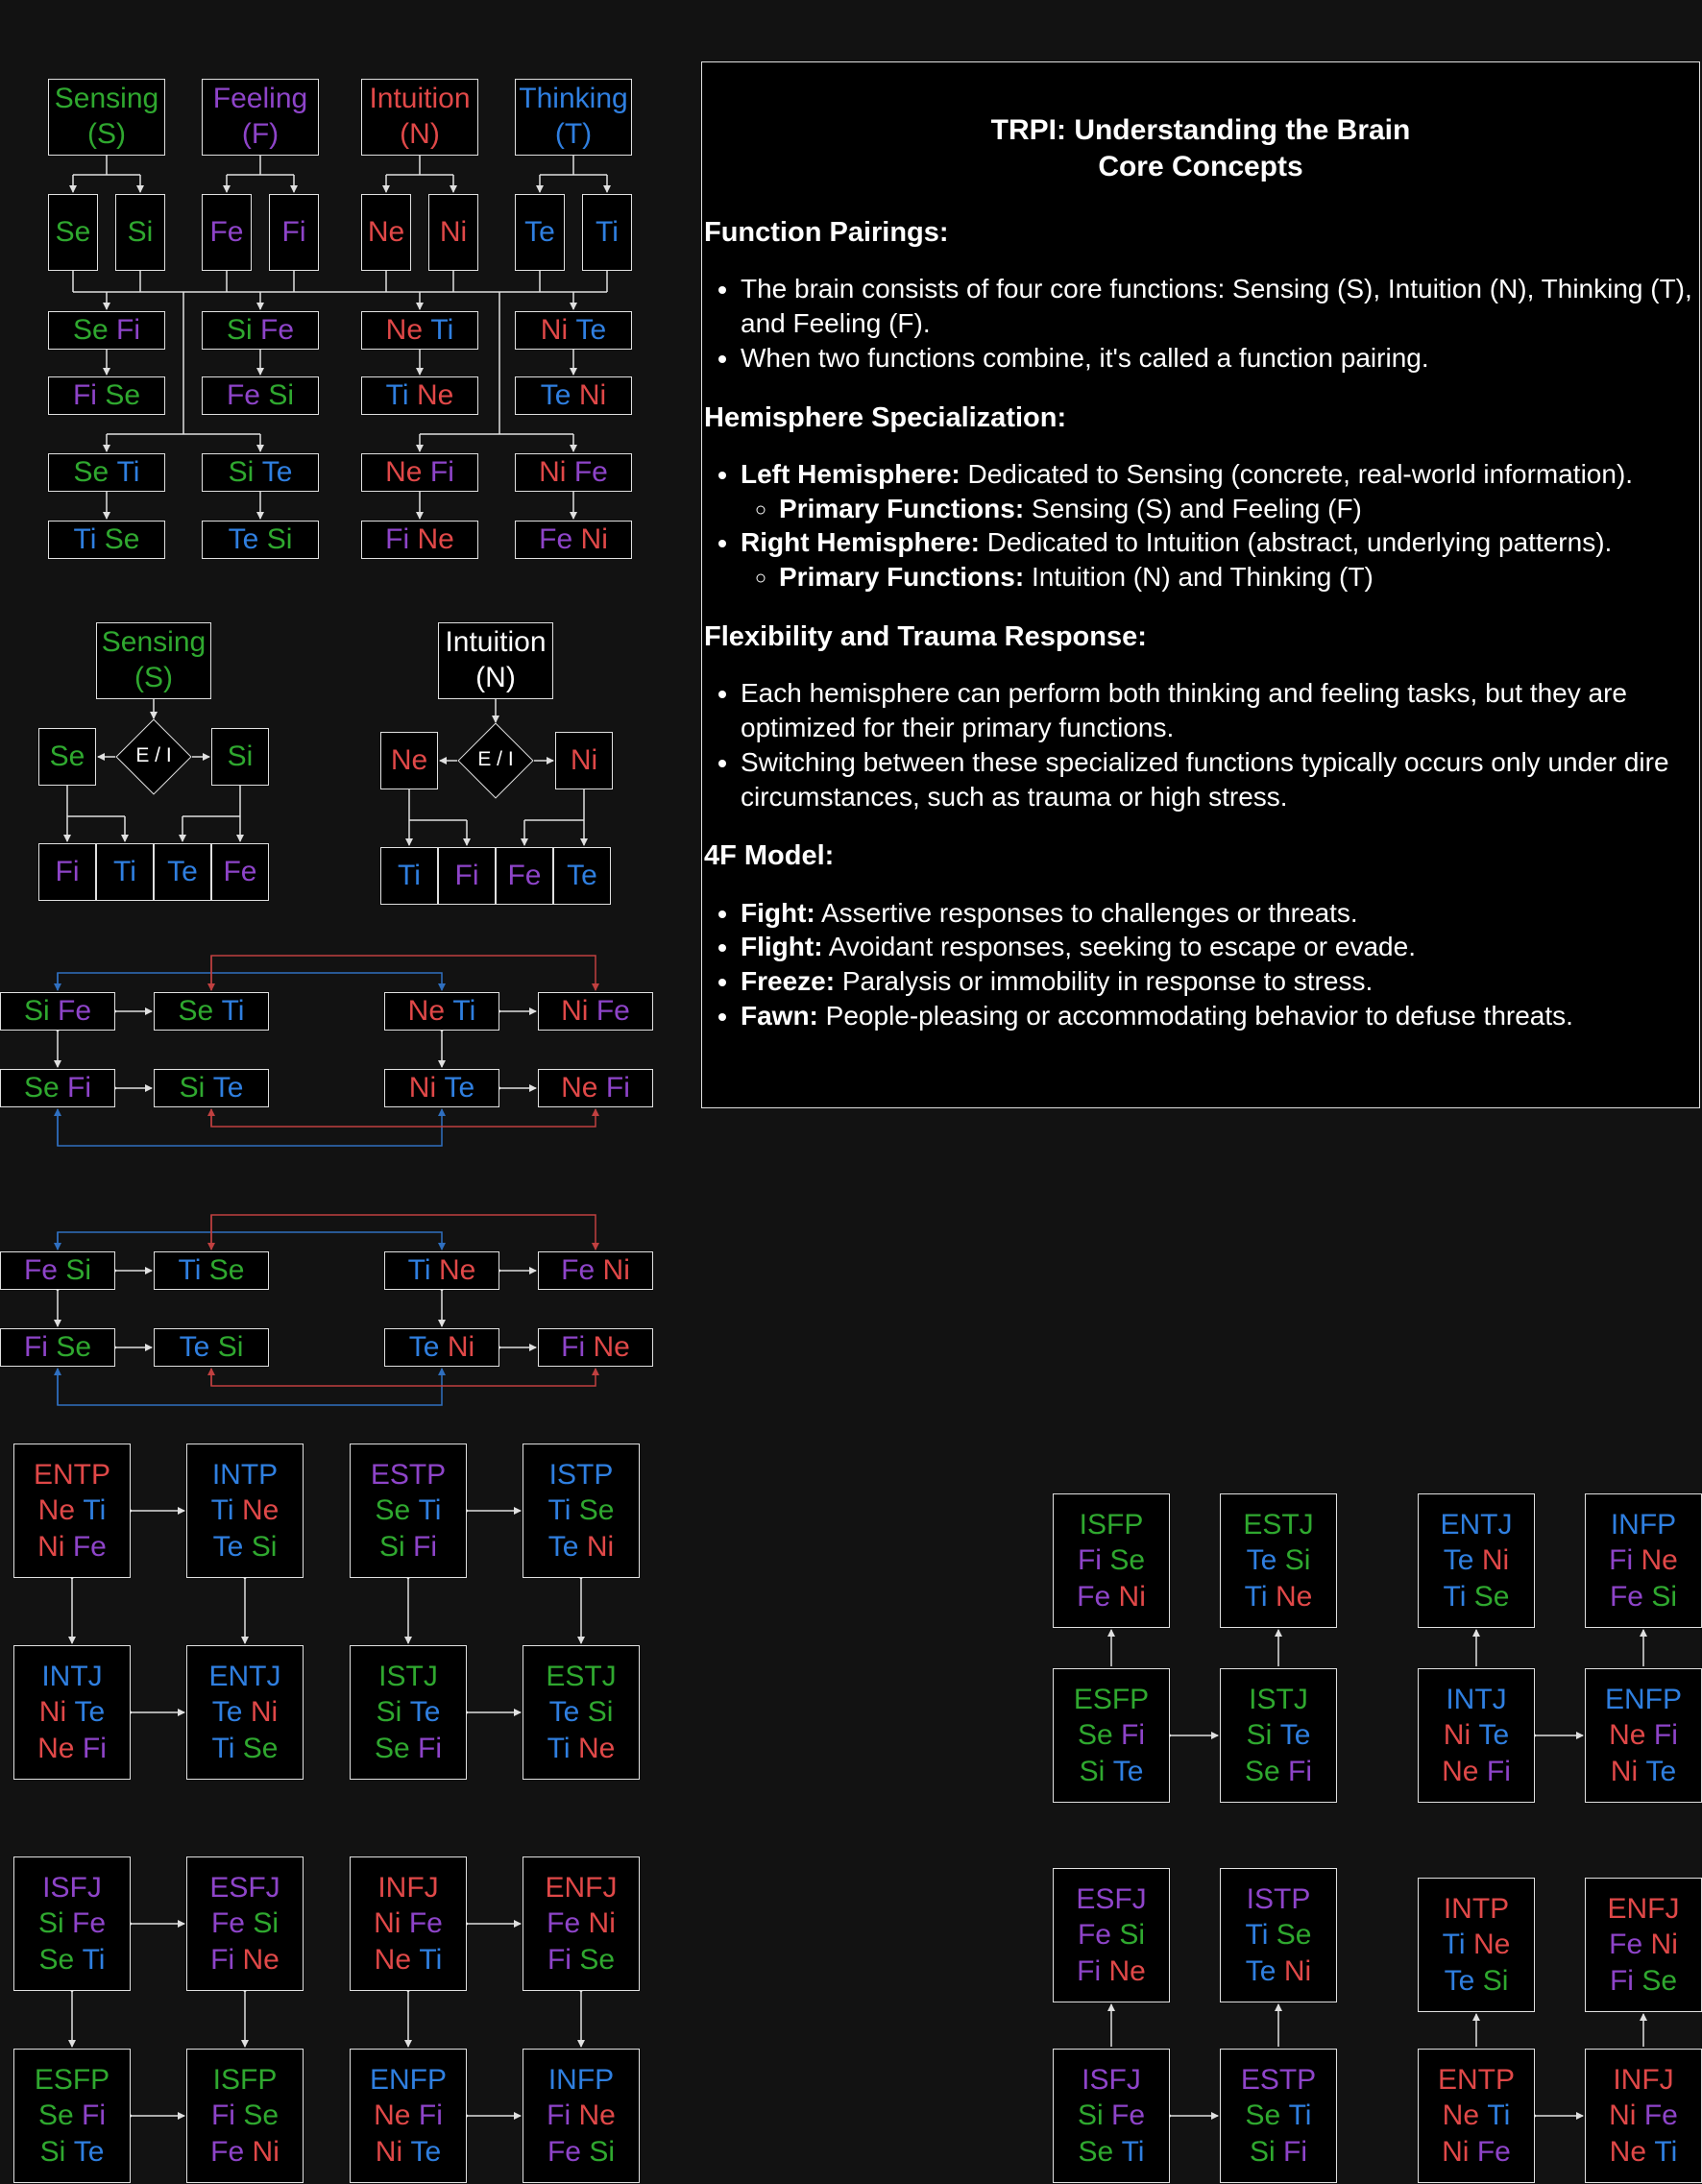 This screenshot has width=1702, height=2184. What do you see at coordinates (107, 472) in the screenshot?
I see `pairing-box: Se Ti` at bounding box center [107, 472].